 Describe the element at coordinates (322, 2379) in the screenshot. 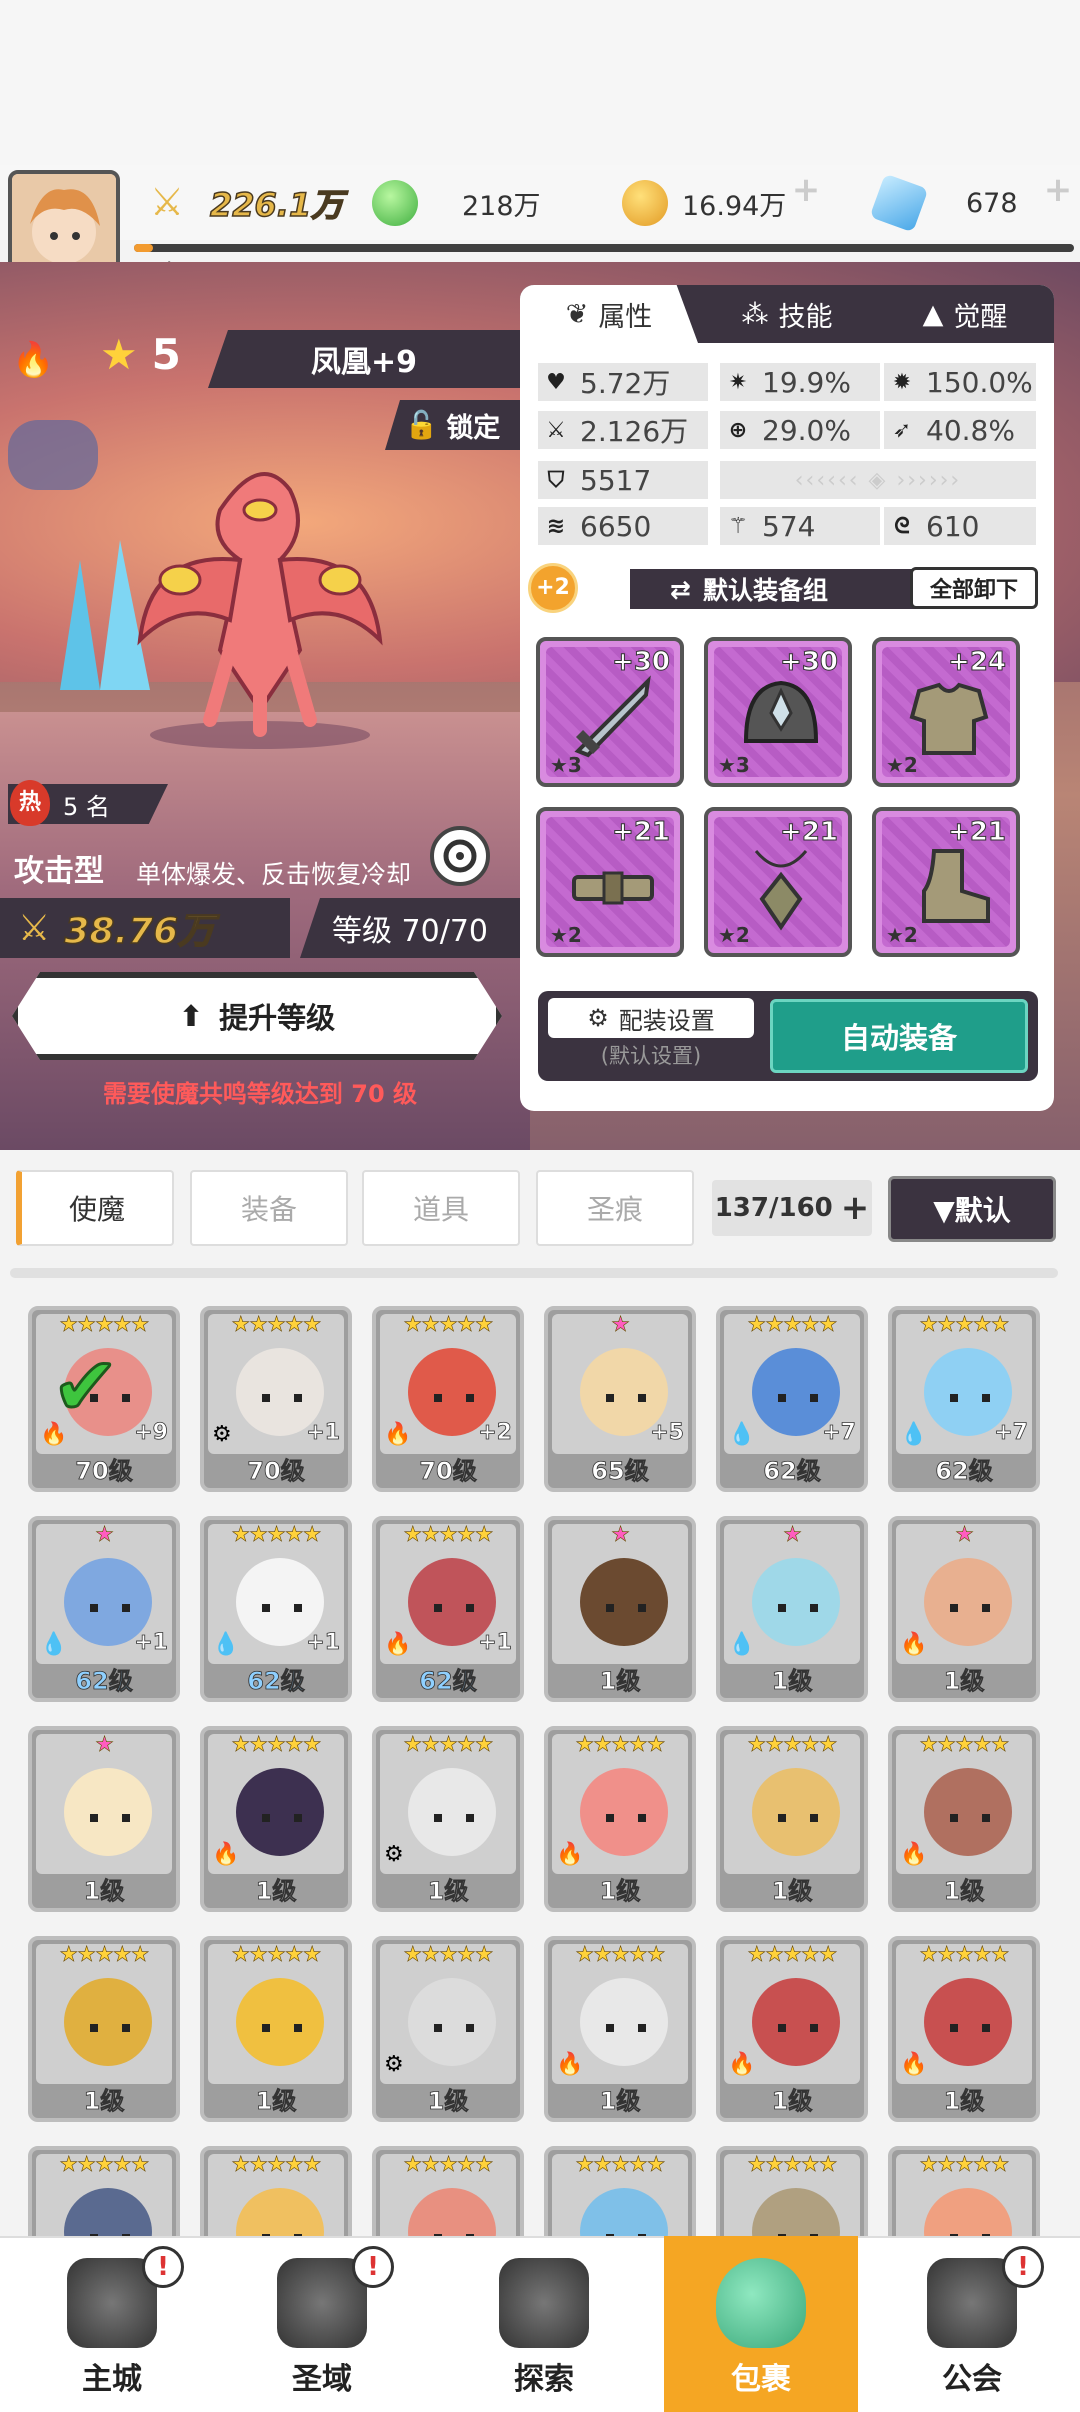

I see `nav-label: 圣域` at that location.